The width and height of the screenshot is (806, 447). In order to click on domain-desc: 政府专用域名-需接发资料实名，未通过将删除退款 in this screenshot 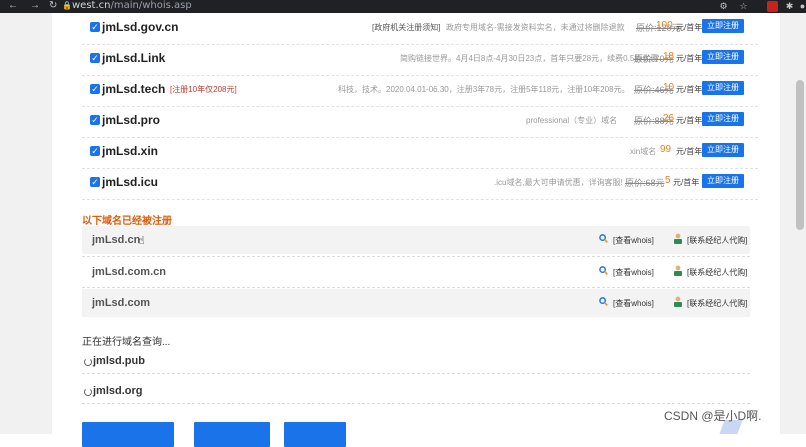, I will do `click(535, 27)`.